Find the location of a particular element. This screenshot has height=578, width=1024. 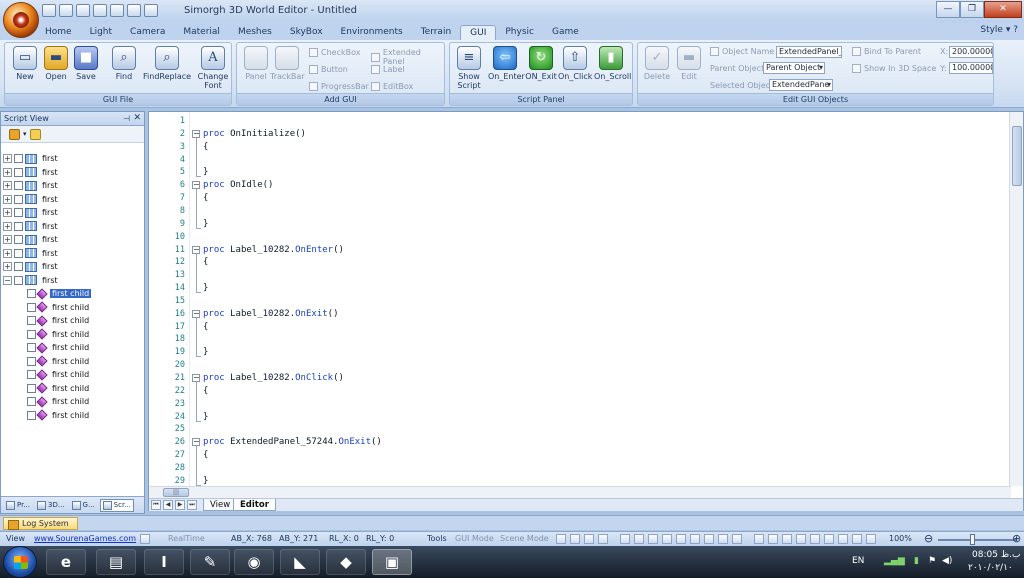

new-file-icon is located at coordinates (49, 10).